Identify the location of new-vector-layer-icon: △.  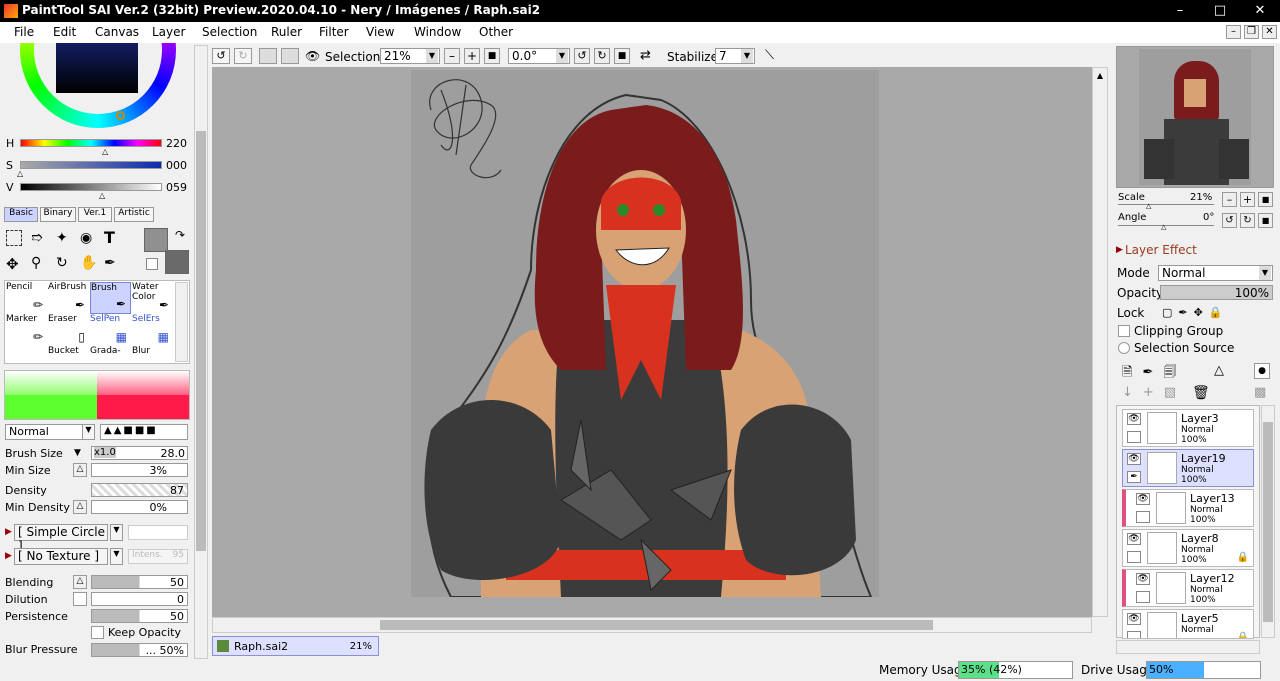
(1219, 370).